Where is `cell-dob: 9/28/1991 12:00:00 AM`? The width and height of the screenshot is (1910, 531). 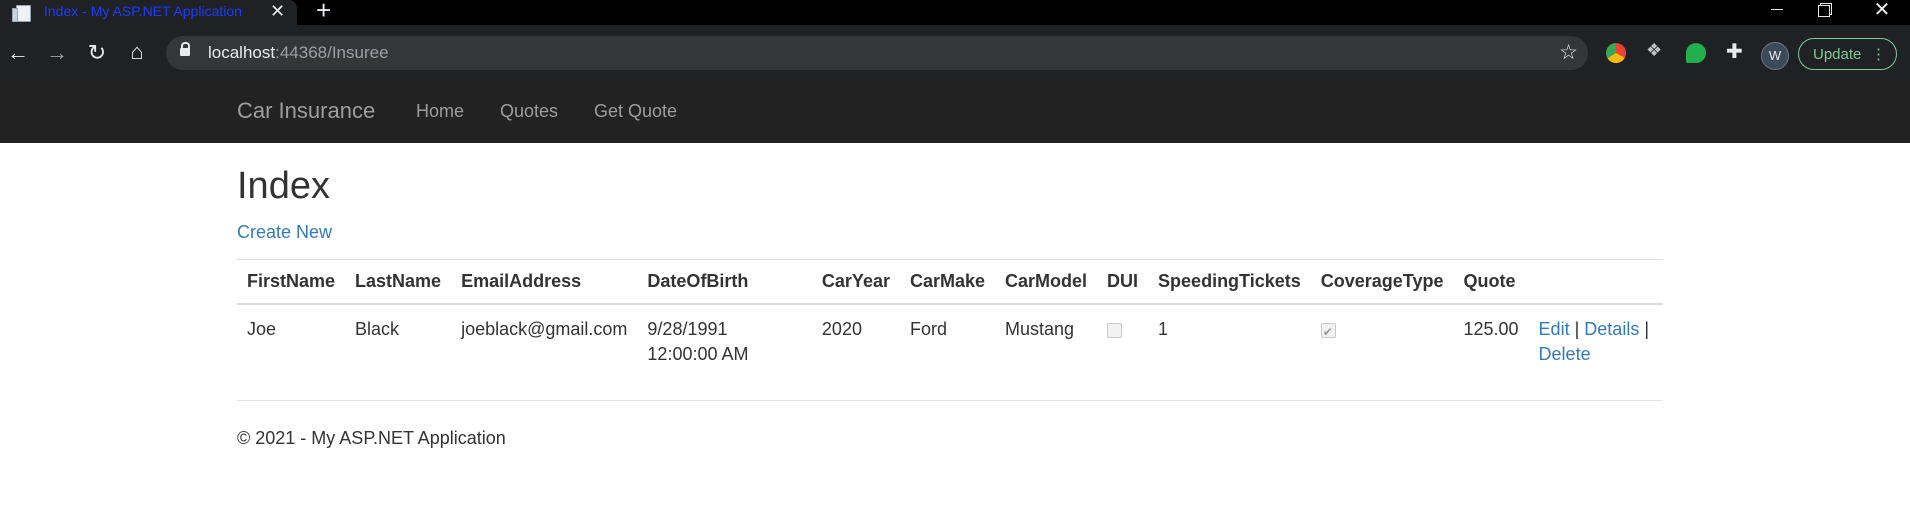
cell-dob: 9/28/1991 12:00:00 AM is located at coordinates (724, 342).